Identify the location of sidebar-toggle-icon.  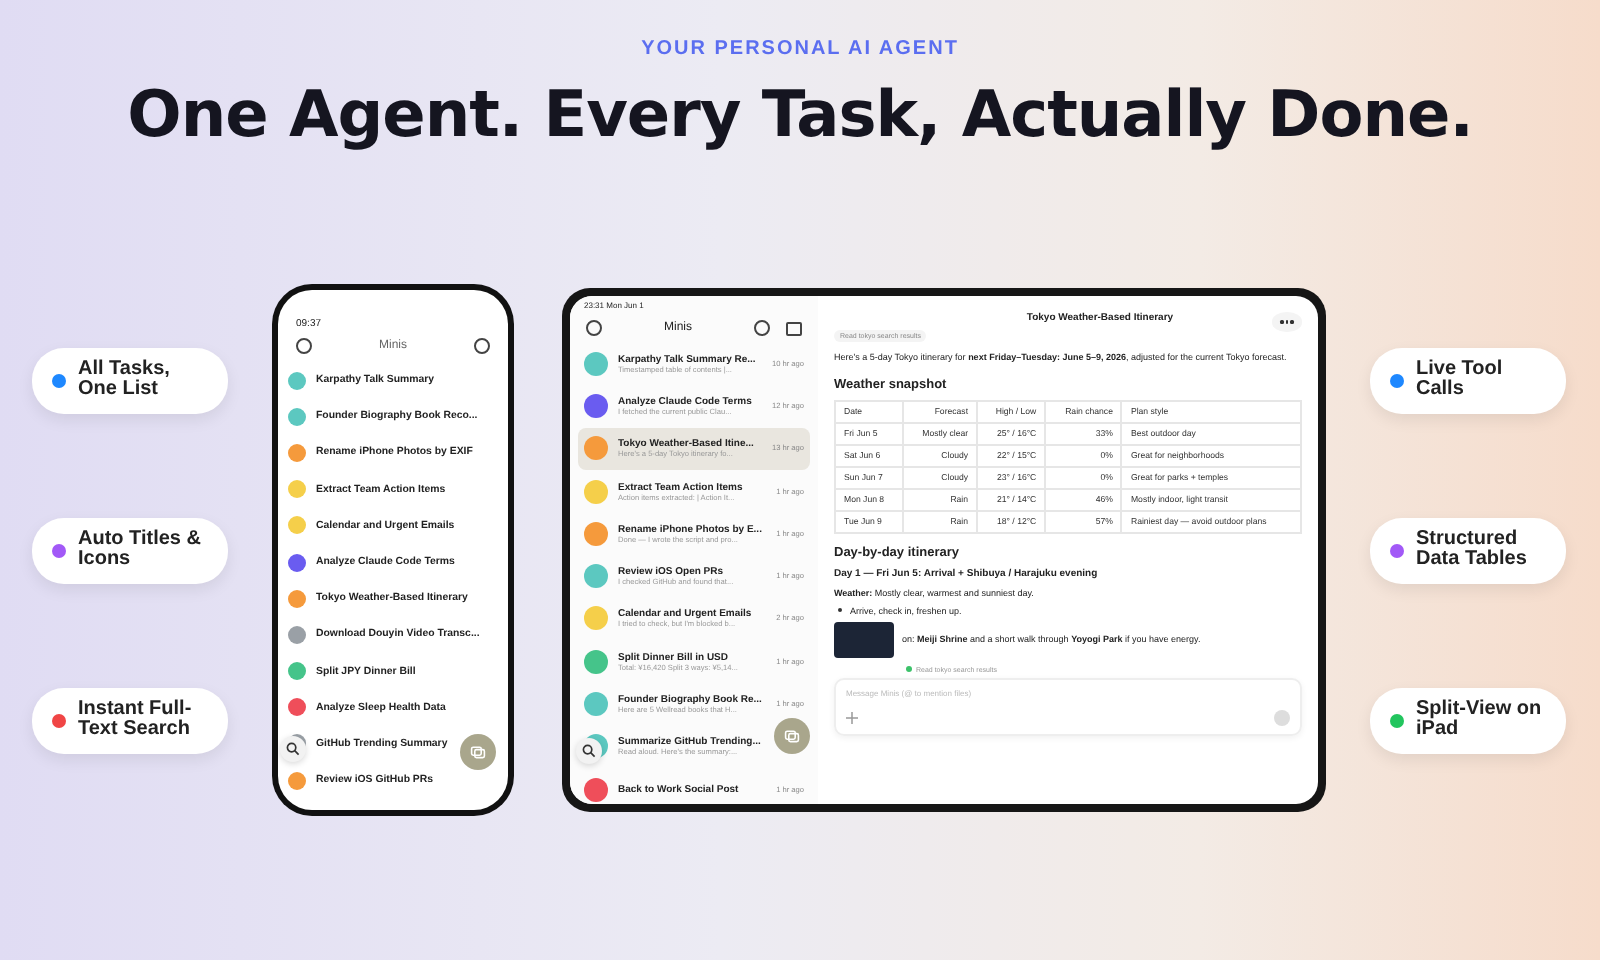
(794, 328).